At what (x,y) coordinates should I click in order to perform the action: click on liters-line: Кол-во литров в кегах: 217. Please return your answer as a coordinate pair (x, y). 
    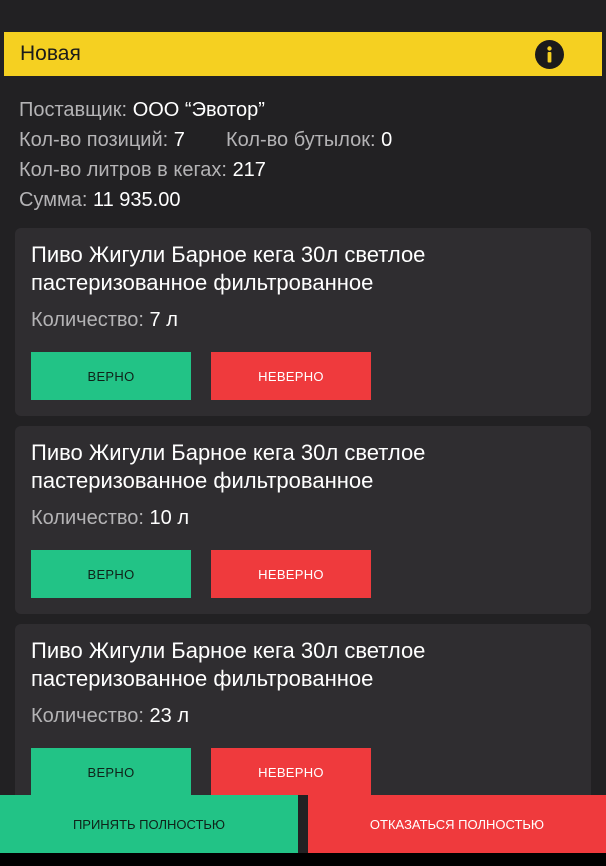
    Looking at the image, I should click on (304, 170).